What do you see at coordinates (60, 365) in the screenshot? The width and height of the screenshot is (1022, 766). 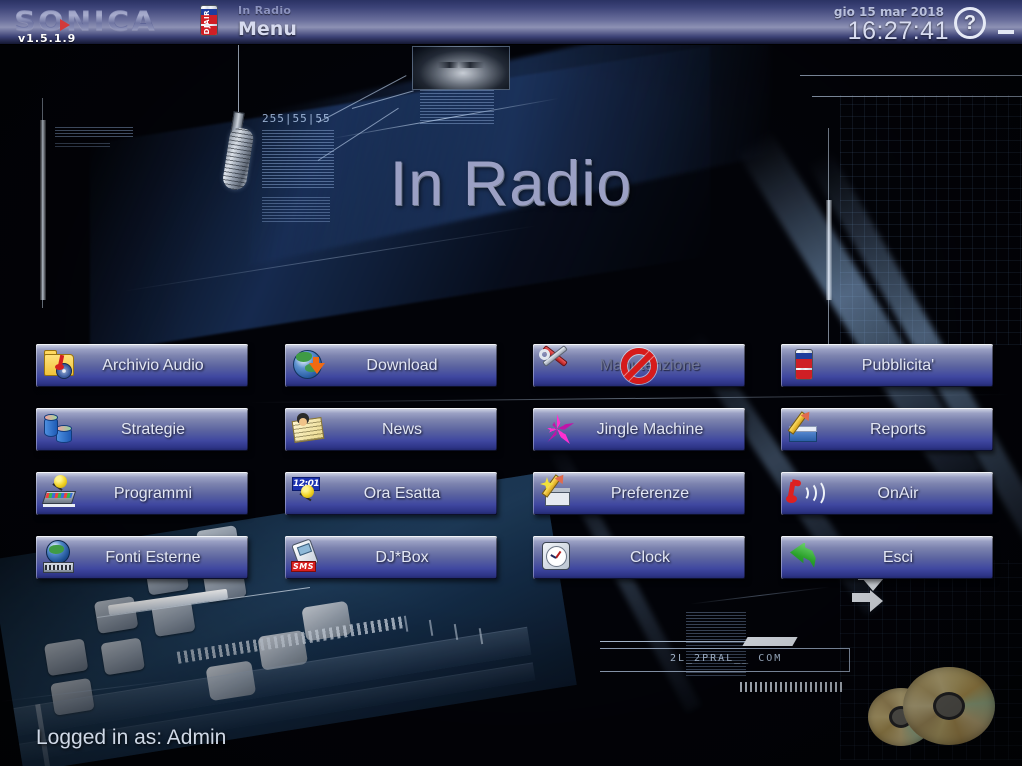 I see `audio-folder-icon` at bounding box center [60, 365].